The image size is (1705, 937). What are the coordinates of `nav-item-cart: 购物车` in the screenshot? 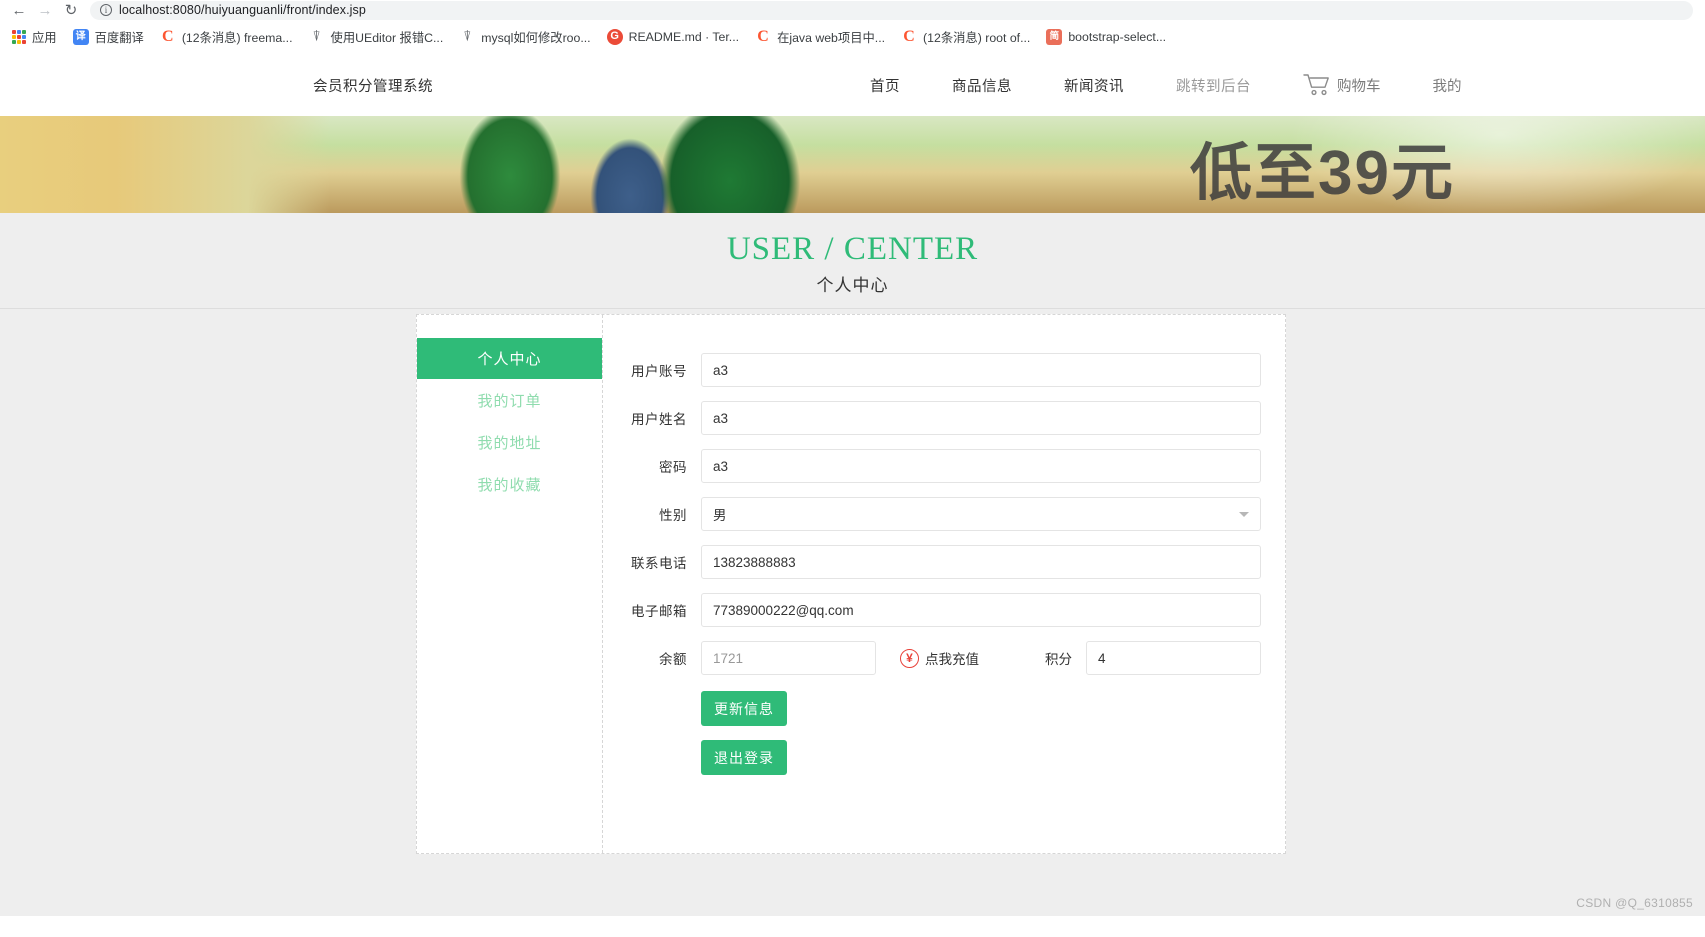 It's located at (1342, 85).